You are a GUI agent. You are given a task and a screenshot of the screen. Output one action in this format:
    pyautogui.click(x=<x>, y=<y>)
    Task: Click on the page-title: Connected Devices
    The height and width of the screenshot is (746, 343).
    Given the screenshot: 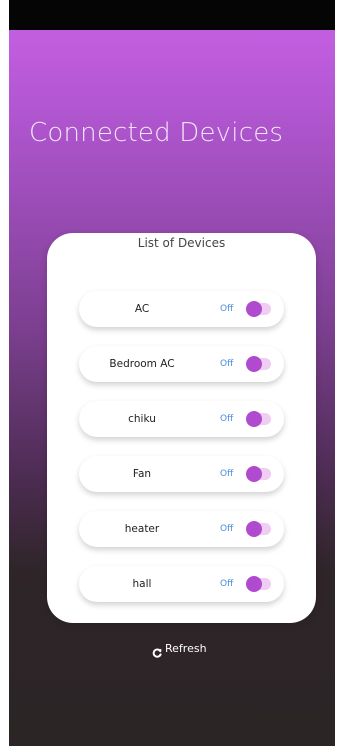 What is the action you would take?
    pyautogui.click(x=156, y=133)
    